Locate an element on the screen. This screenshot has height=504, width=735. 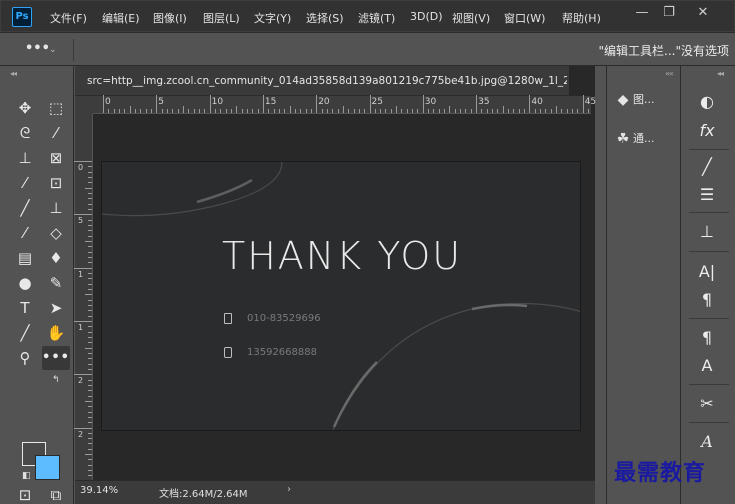
minimize-button: — is located at coordinates (642, 13).